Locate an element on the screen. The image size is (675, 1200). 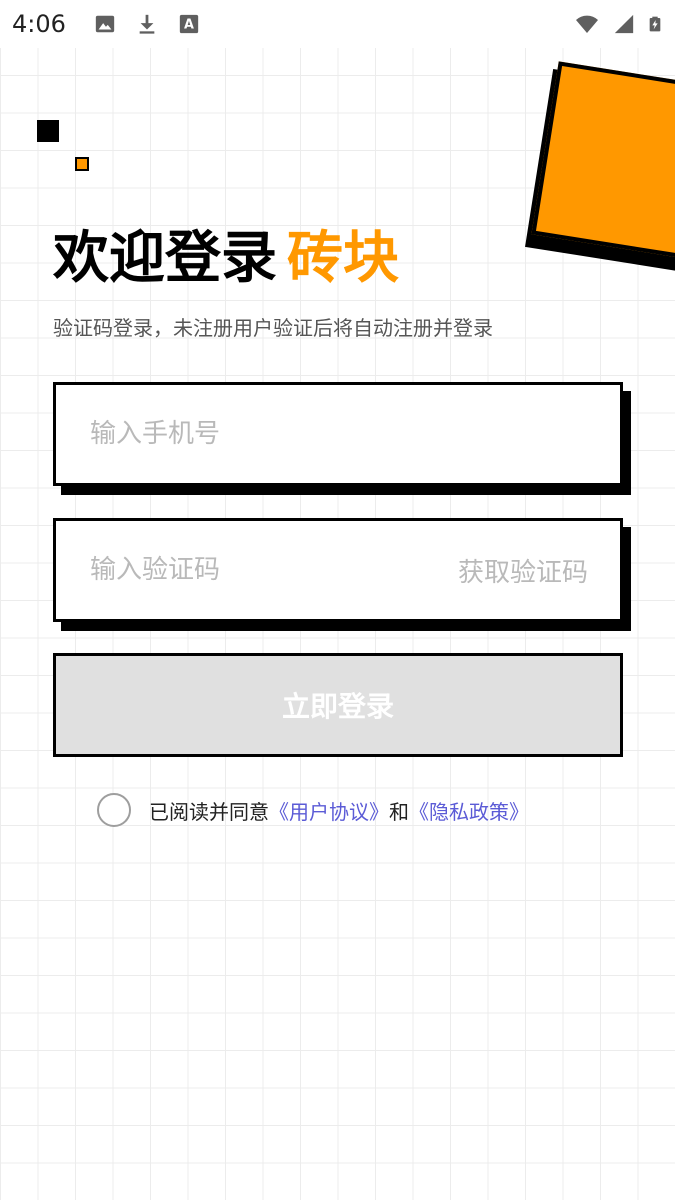
page-title: 欢迎登录 砖块 is located at coordinates (226, 259).